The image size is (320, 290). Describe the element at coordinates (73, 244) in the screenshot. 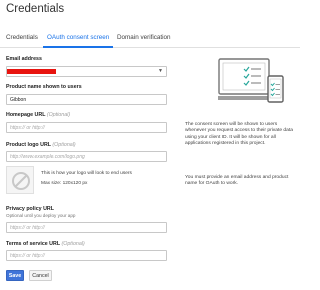

I see `terms-optional: (Optional)` at that location.